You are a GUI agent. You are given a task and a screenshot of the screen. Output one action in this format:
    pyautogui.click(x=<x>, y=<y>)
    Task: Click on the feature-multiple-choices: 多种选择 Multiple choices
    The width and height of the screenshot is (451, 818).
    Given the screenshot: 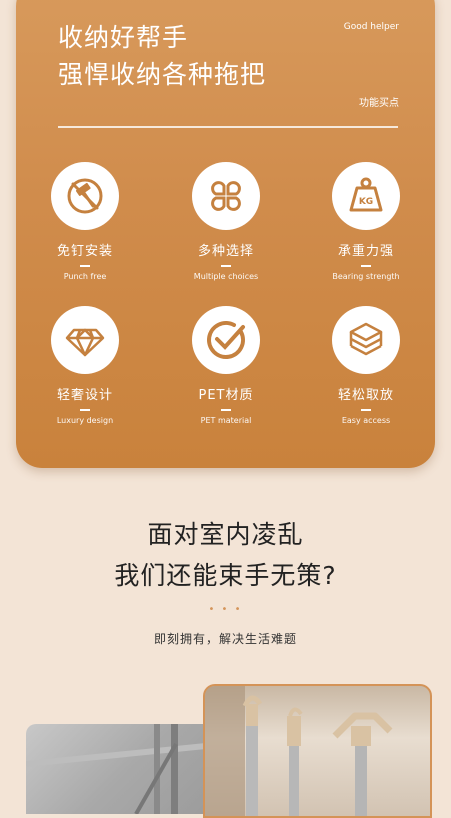 What is the action you would take?
    pyautogui.click(x=226, y=221)
    